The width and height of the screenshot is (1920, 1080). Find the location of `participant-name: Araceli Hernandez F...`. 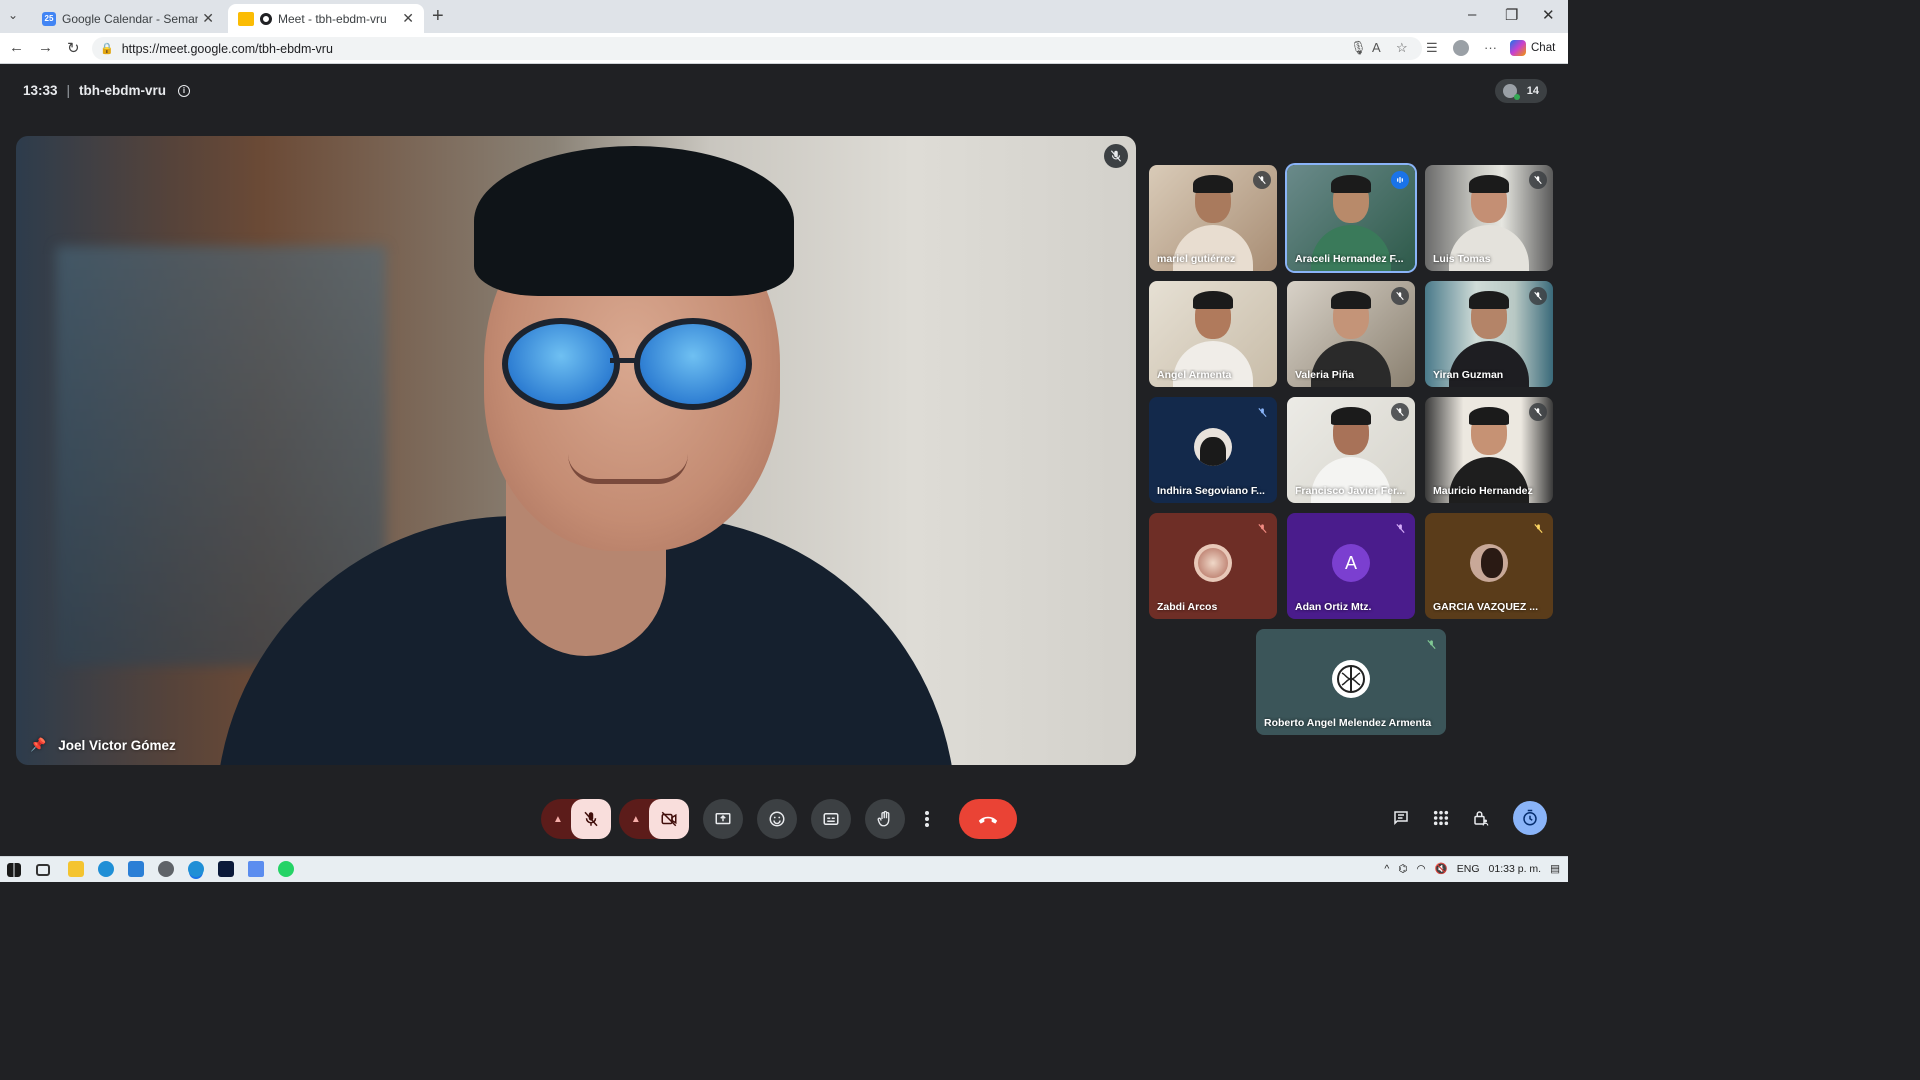

participant-name: Araceli Hernandez F... is located at coordinates (1349, 259).